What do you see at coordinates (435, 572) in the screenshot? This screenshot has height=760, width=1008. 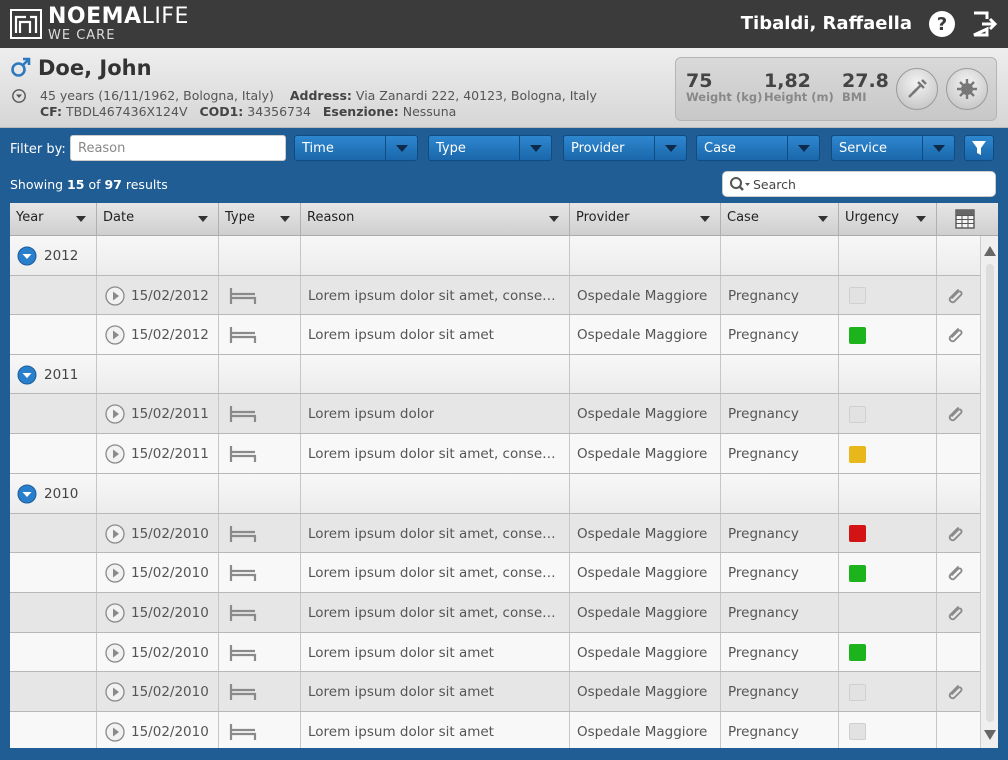 I see `table-cell: Lorem ipsum dolor sit amet, consectetur` at bounding box center [435, 572].